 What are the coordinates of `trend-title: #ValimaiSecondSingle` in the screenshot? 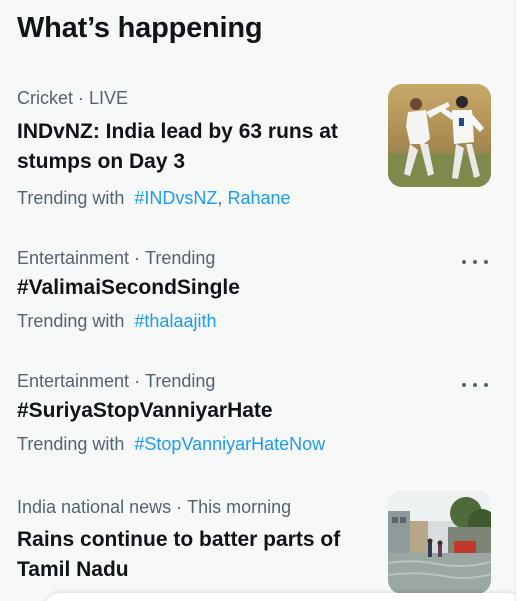 It's located at (128, 287).